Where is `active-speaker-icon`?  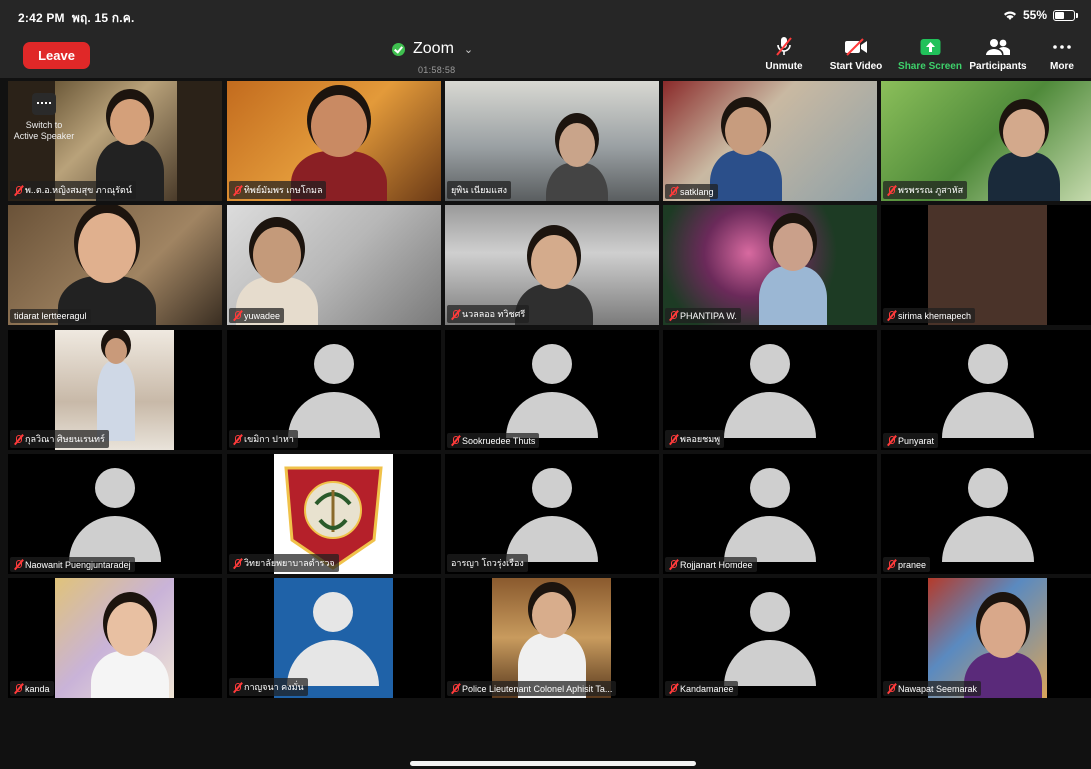
active-speaker-icon is located at coordinates (44, 104).